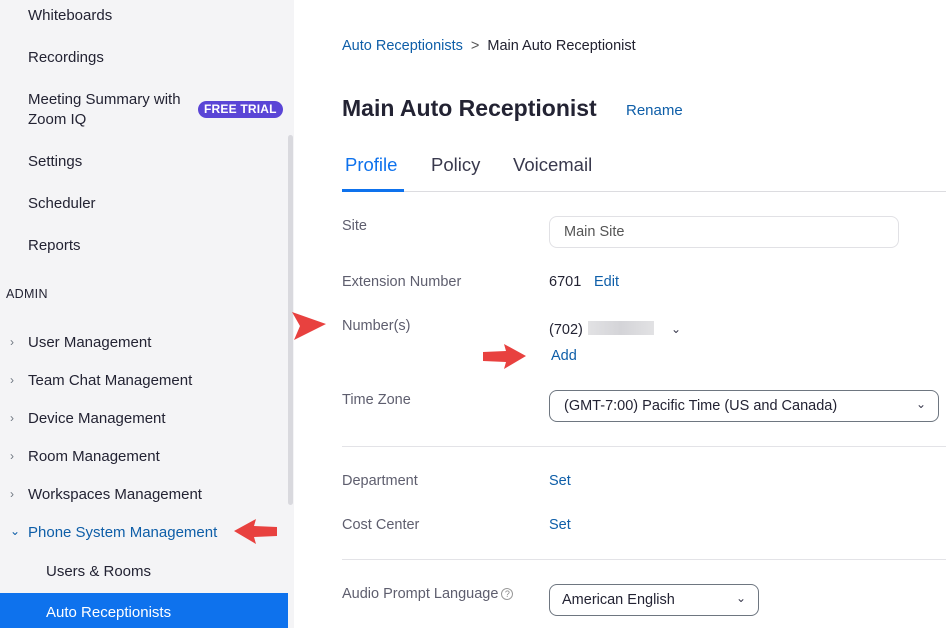  What do you see at coordinates (402, 46) in the screenshot?
I see `breadcrumb-parent-link: Auto Receptionists` at bounding box center [402, 46].